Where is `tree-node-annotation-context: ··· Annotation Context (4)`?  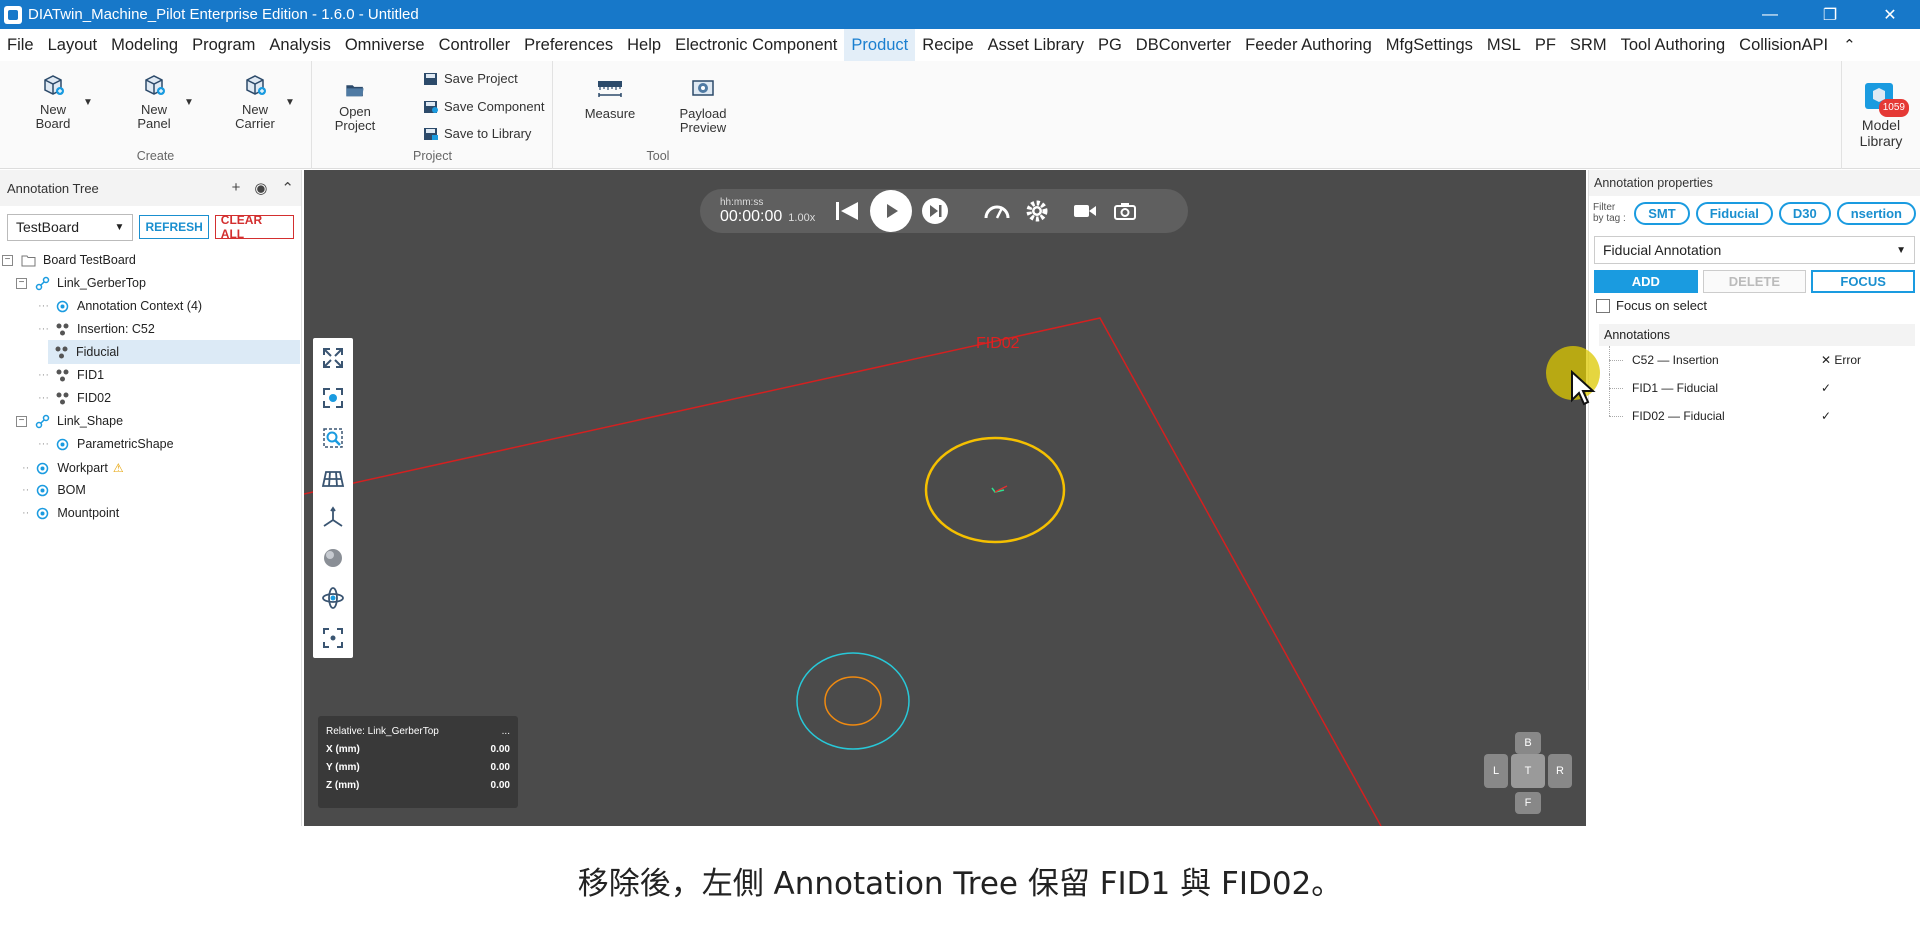 tree-node-annotation-context: ··· Annotation Context (4) is located at coordinates (120, 306).